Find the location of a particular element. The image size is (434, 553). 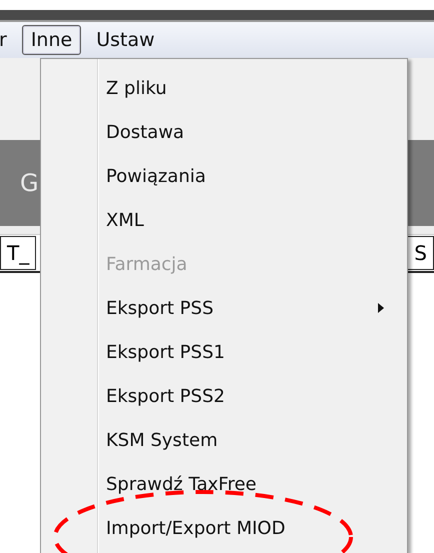

menu-item: Eksport PSS1 is located at coordinates (224, 352).